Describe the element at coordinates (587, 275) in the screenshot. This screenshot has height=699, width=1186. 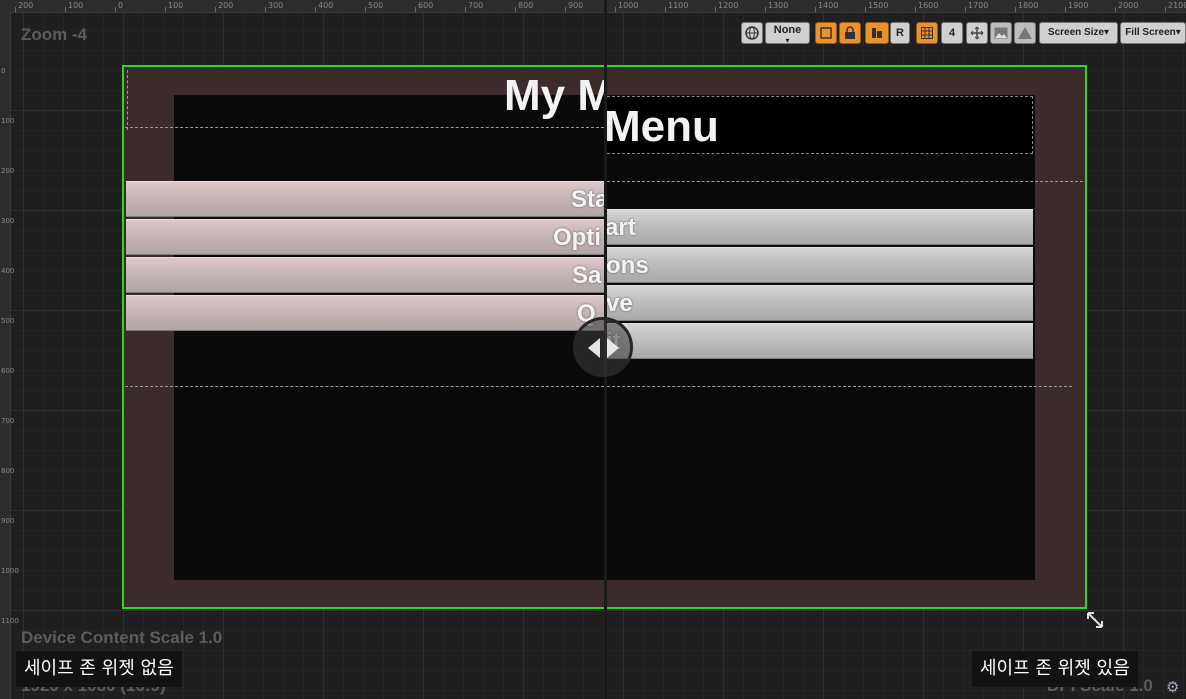
I see `save-button-label: Sa` at that location.